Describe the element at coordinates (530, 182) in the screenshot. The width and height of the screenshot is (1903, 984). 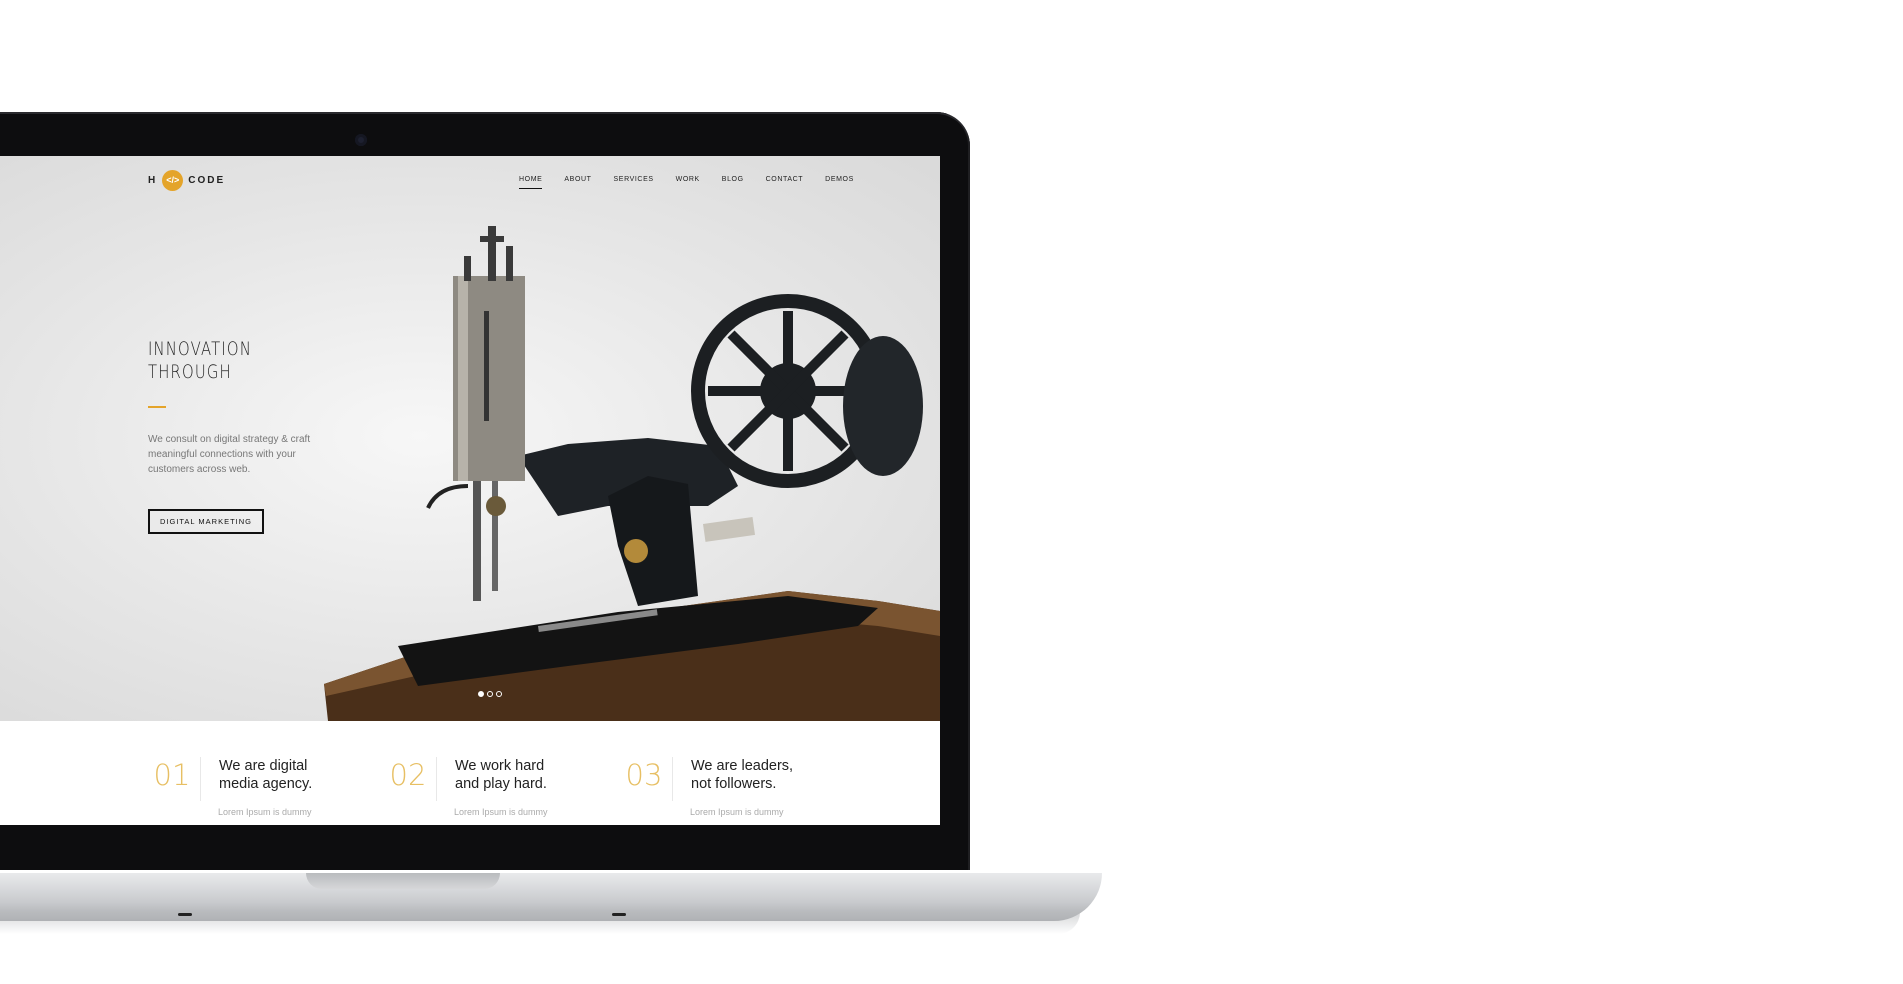
I see `nav-item-home: HOME` at that location.